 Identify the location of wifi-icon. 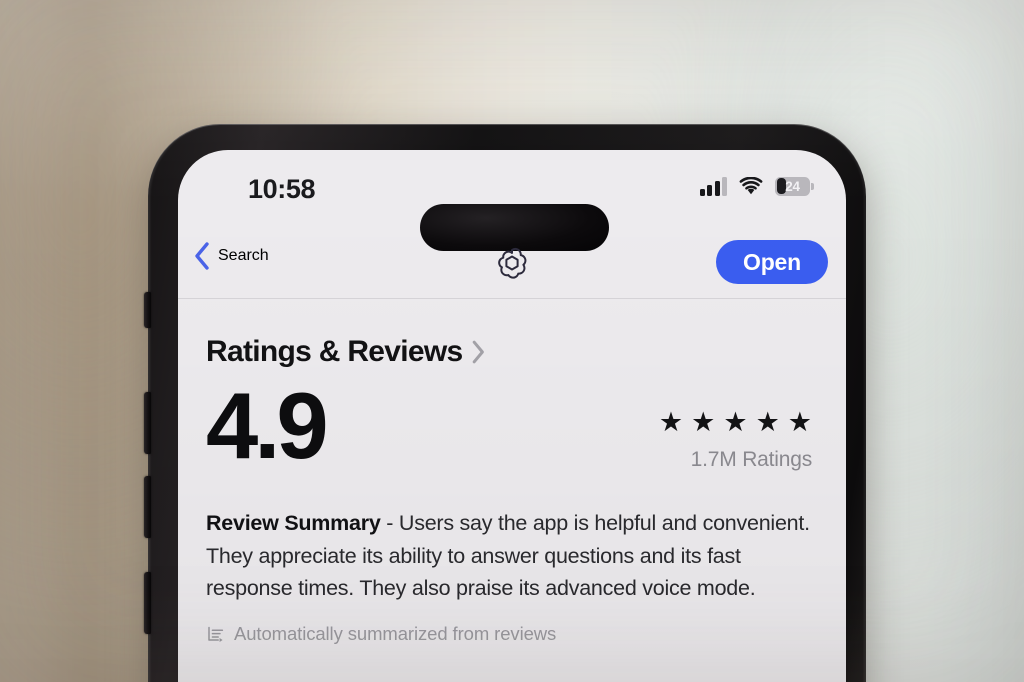
(751, 185).